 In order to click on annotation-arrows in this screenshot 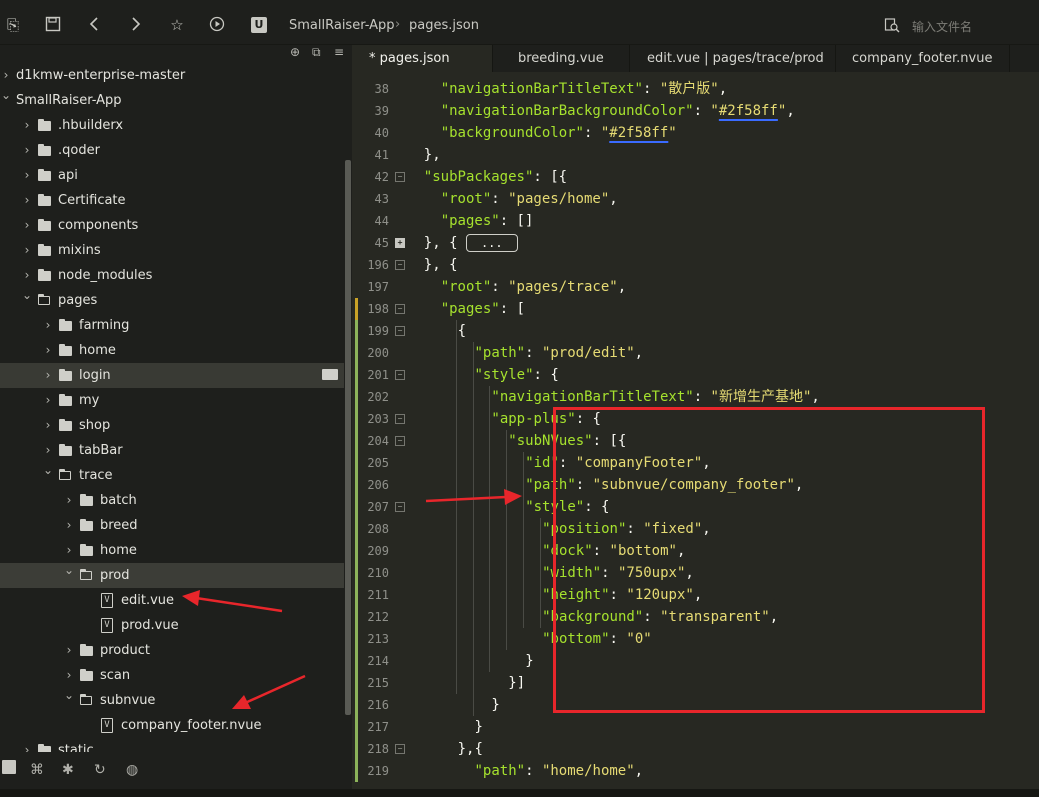, I will do `click(352, 599)`.